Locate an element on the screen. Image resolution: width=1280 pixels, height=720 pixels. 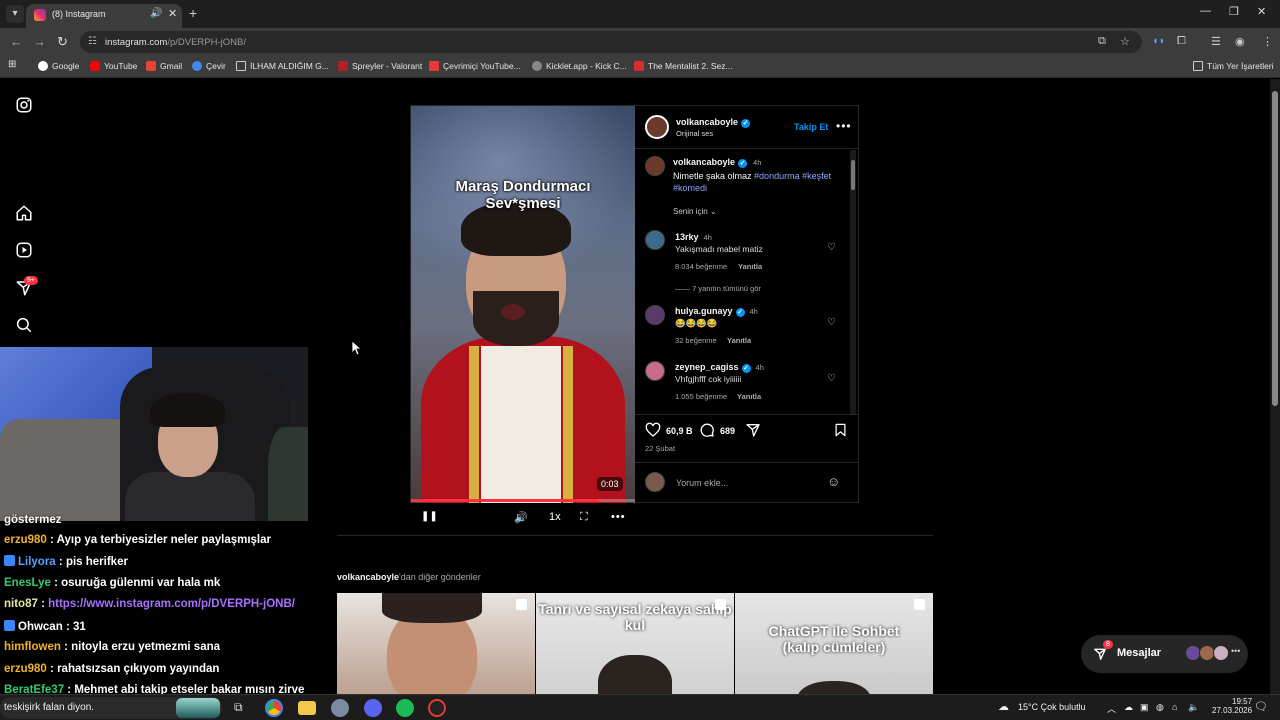
post-thumbnail: Tanrı ve sayısal zekaya sahip kul is located at coordinates (635, 643).